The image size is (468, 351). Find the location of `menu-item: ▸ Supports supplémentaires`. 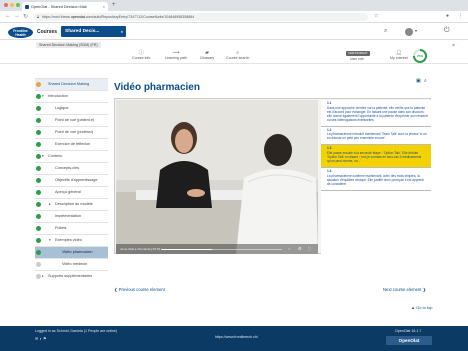

menu-item: ▸ Supports supplémentaires is located at coordinates (71, 276).